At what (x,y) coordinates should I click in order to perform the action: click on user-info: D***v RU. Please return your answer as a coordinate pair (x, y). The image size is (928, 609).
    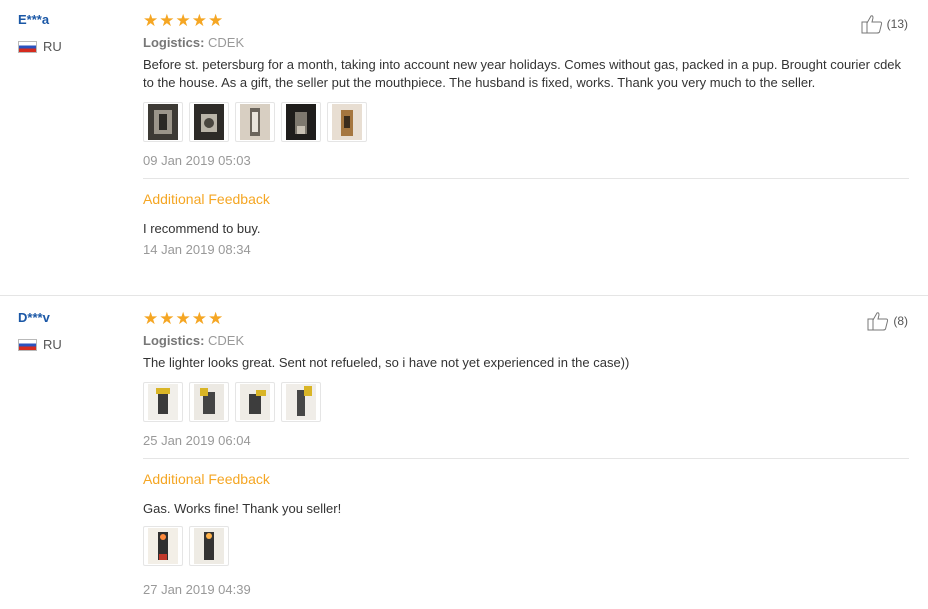
    Looking at the image, I should click on (73, 331).